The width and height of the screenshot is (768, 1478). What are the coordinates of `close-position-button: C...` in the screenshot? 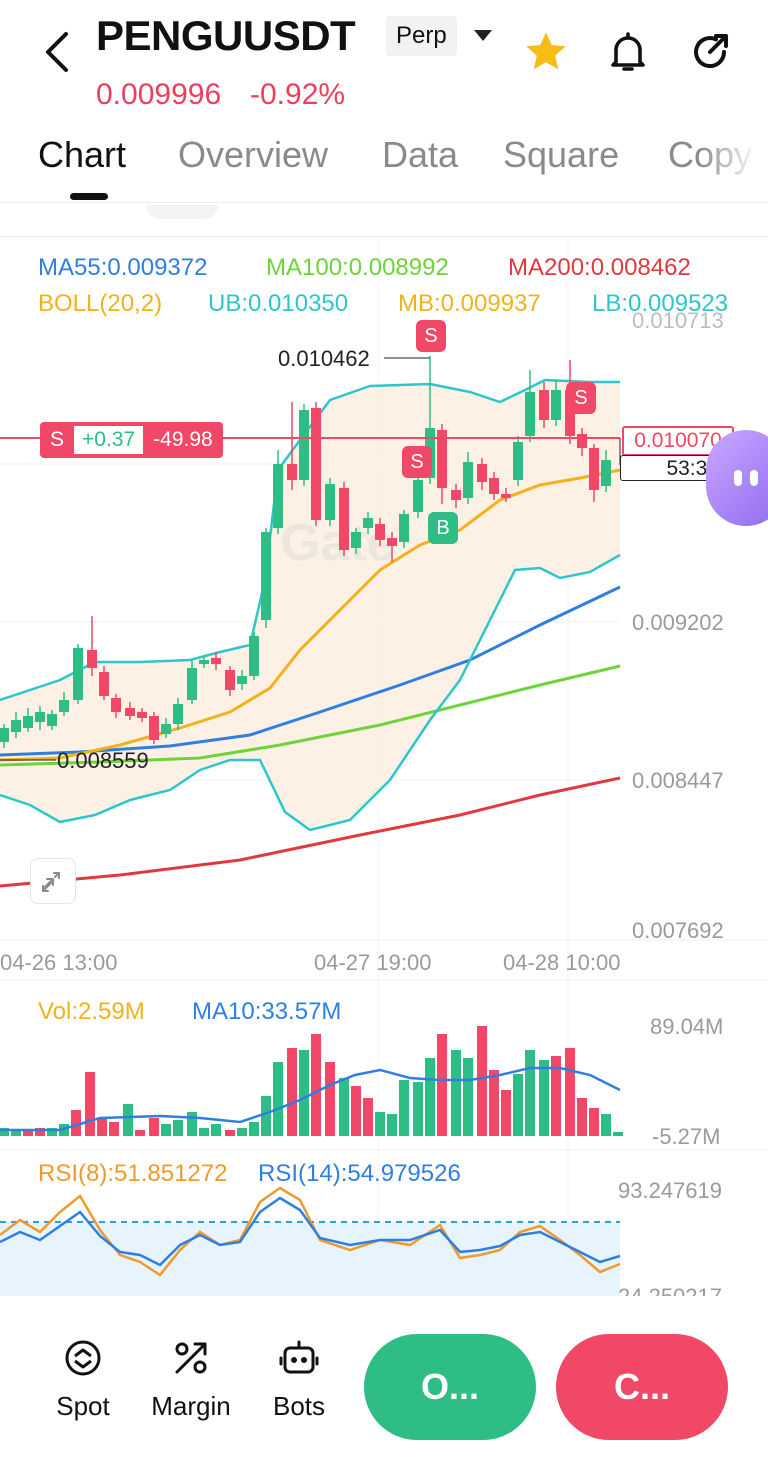 It's located at (642, 1387).